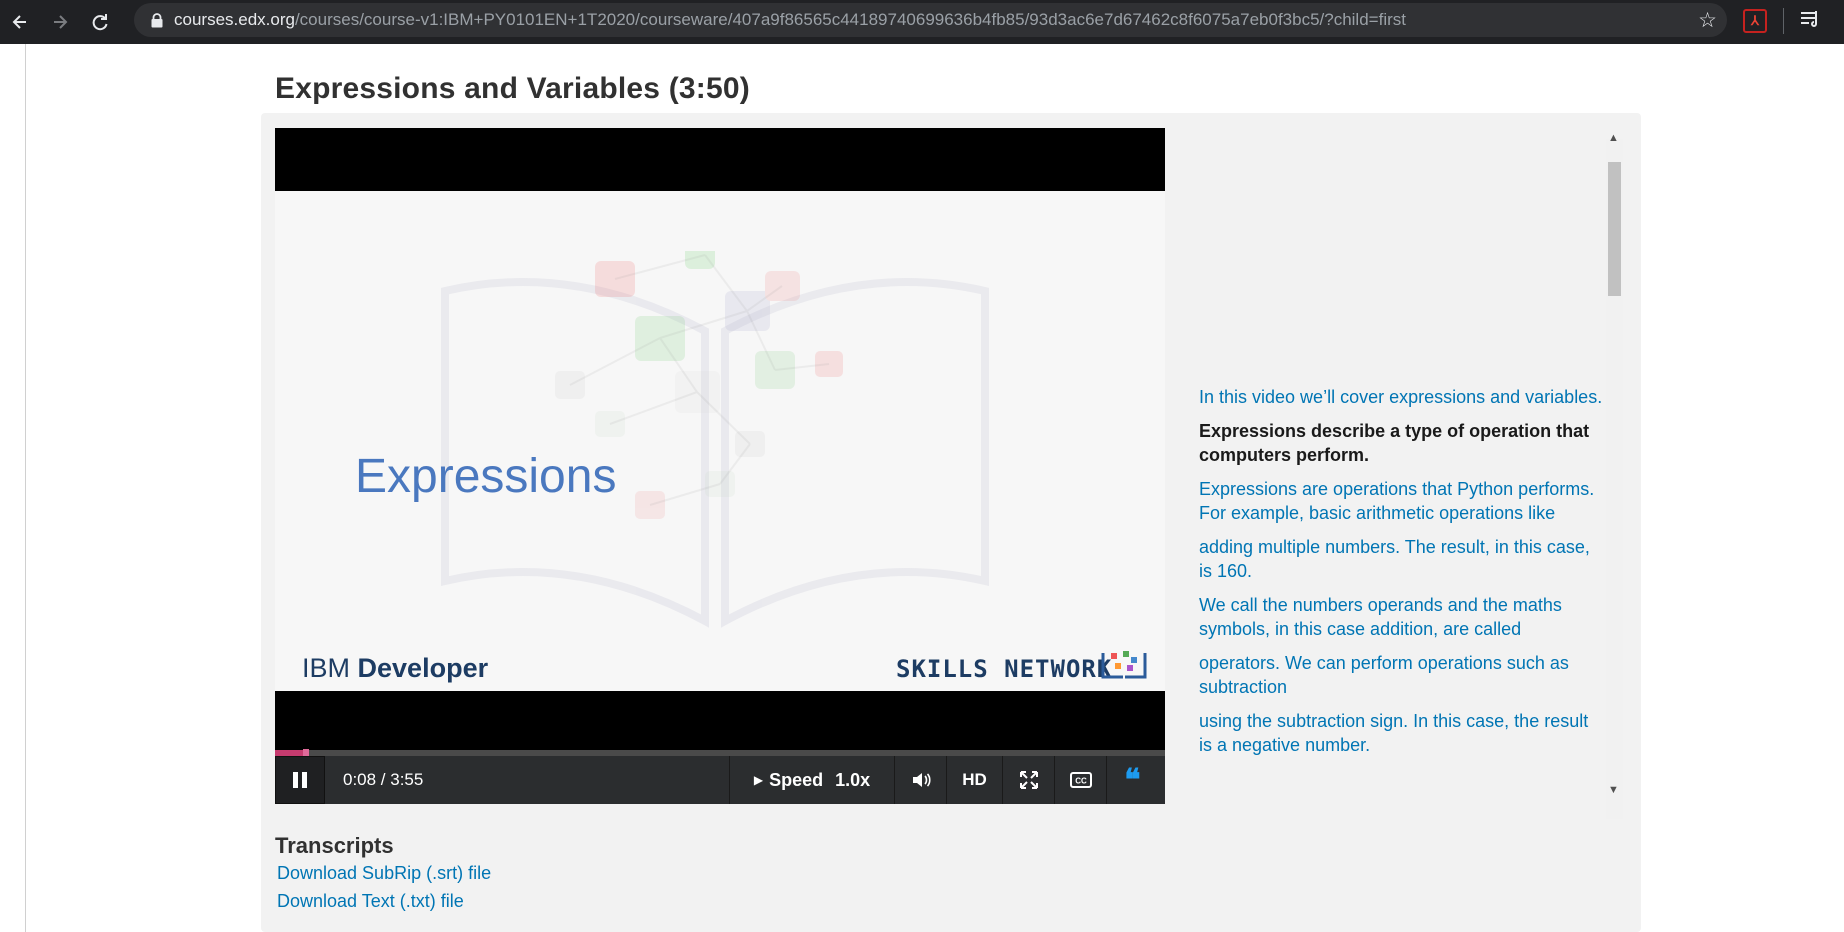 Image resolution: width=1844 pixels, height=932 pixels. Describe the element at coordinates (1004, 669) in the screenshot. I see `skills-network-logo: SKILLS NETWORK` at that location.